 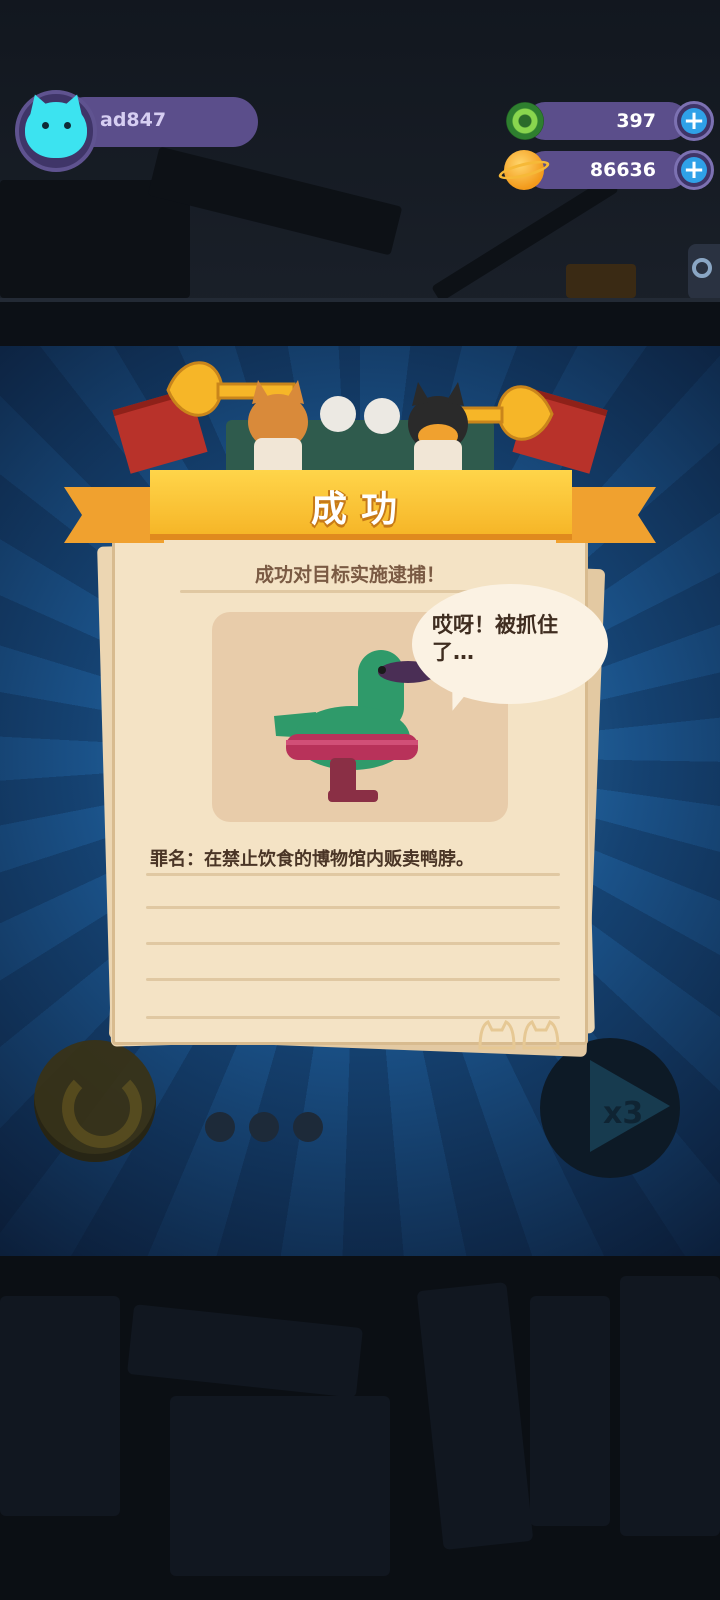 What do you see at coordinates (622, 170) in the screenshot?
I see `coin-count: 86636` at bounding box center [622, 170].